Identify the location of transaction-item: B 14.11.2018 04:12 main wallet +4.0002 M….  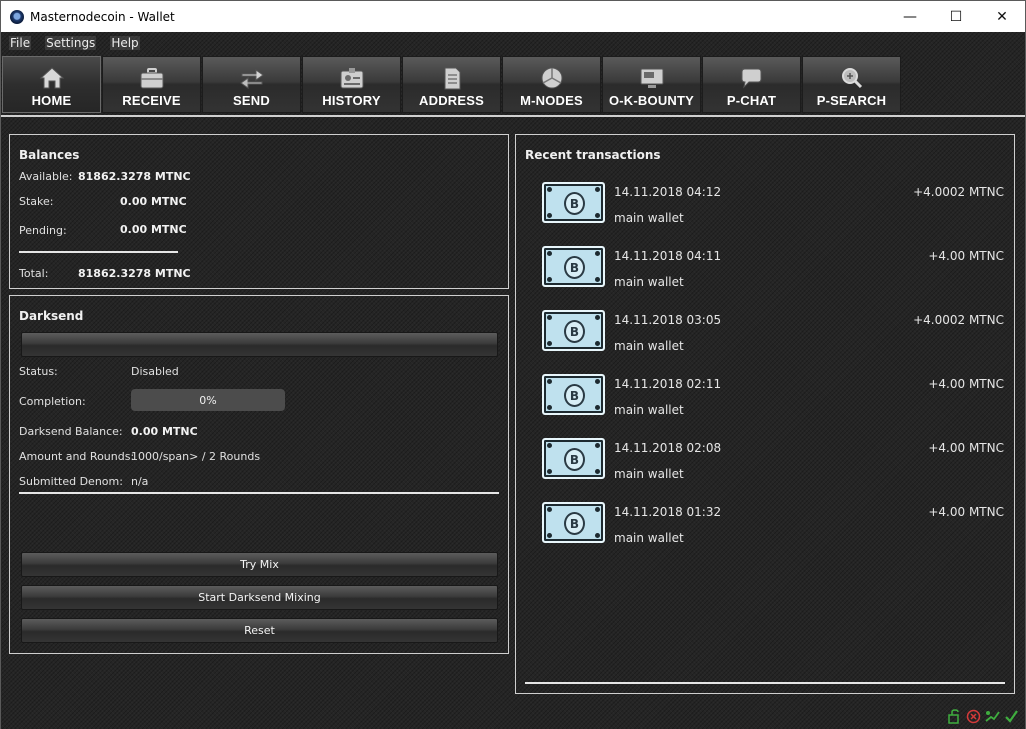
(765, 212).